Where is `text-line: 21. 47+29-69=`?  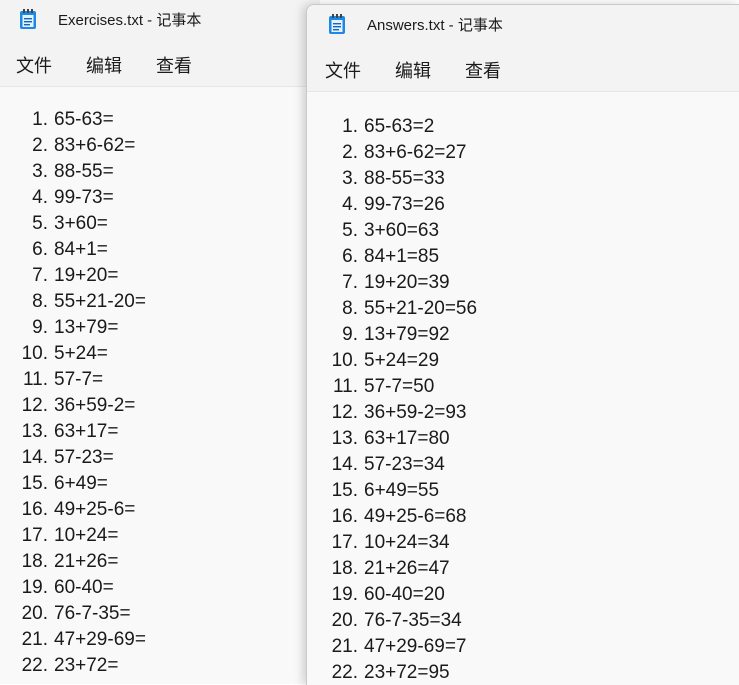
text-line: 21. 47+29-69= is located at coordinates (83, 640).